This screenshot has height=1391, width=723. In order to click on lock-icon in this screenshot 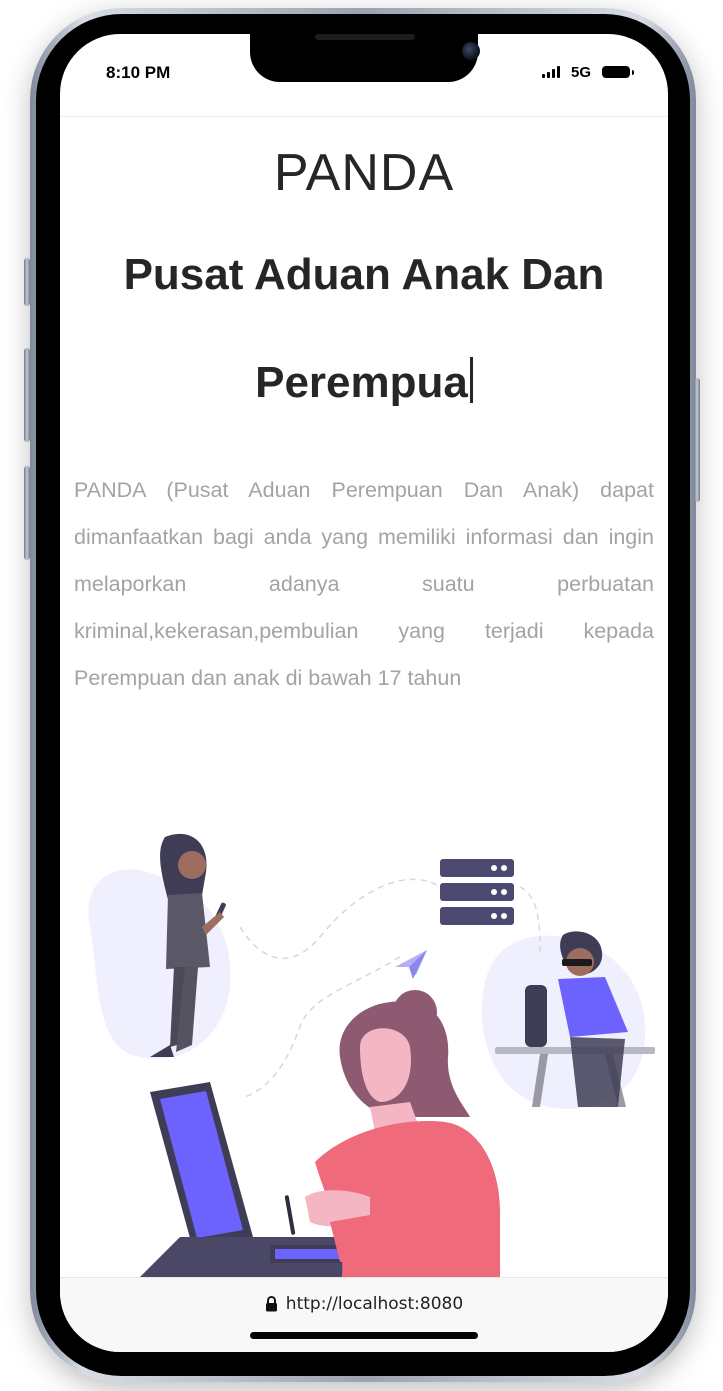, I will do `click(271, 1304)`.